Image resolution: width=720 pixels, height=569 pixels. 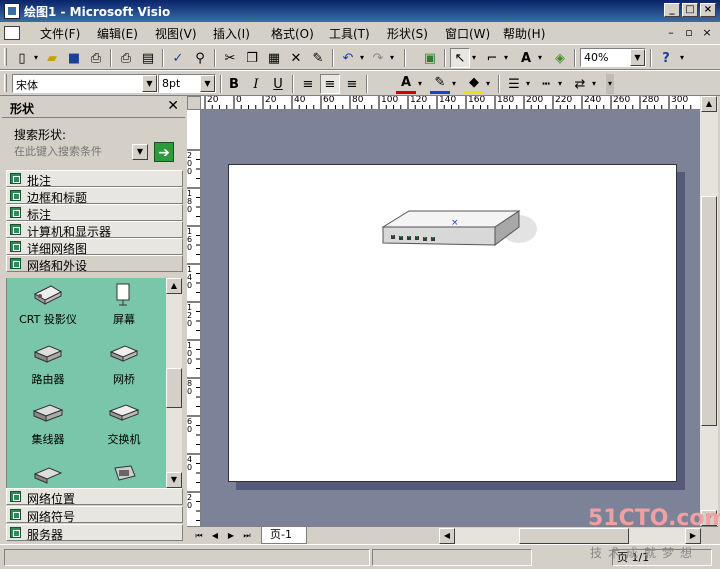 What do you see at coordinates (234, 84) in the screenshot?
I see `bold-button: B` at bounding box center [234, 84].